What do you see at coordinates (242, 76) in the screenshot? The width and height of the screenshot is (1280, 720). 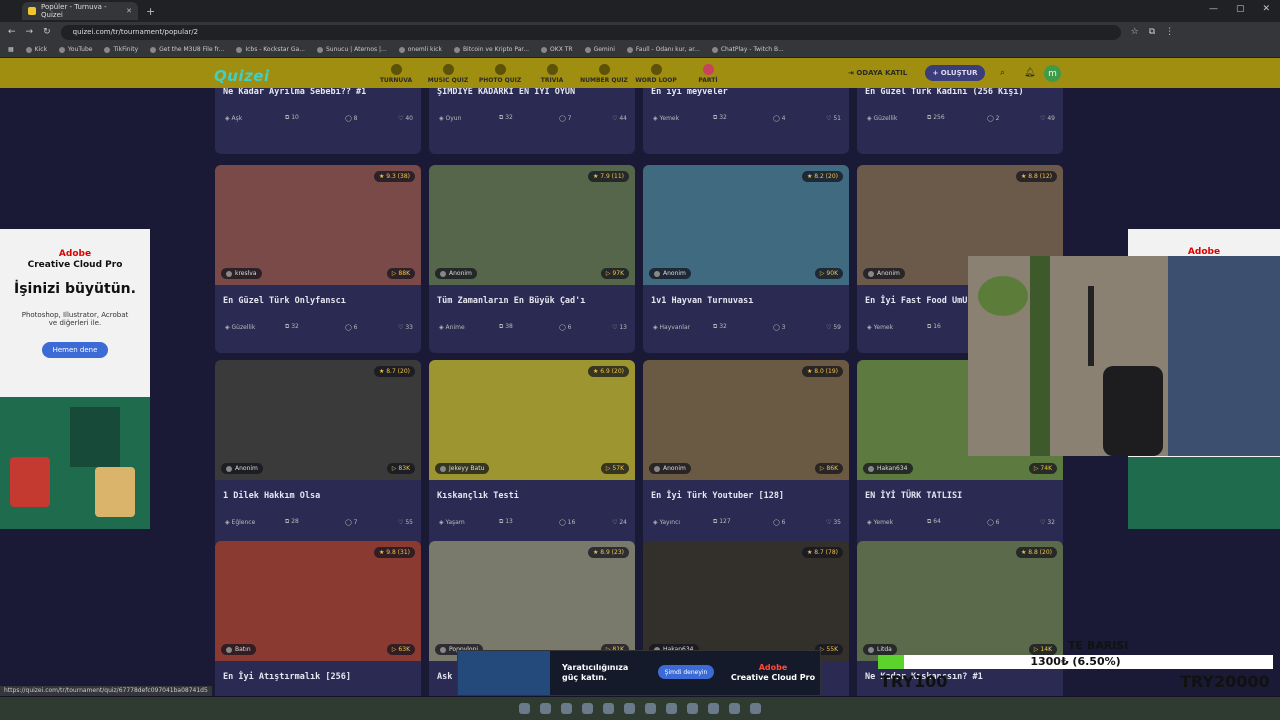 I see `quizei-logo: Quizei` at bounding box center [242, 76].